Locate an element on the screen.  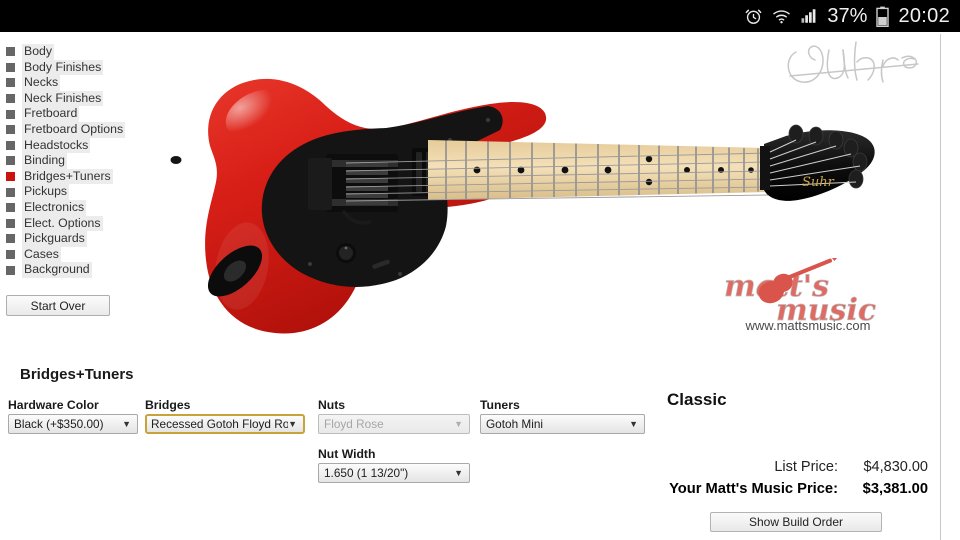
android-status-bar: 37% 20:02 is located at coordinates (480, 16).